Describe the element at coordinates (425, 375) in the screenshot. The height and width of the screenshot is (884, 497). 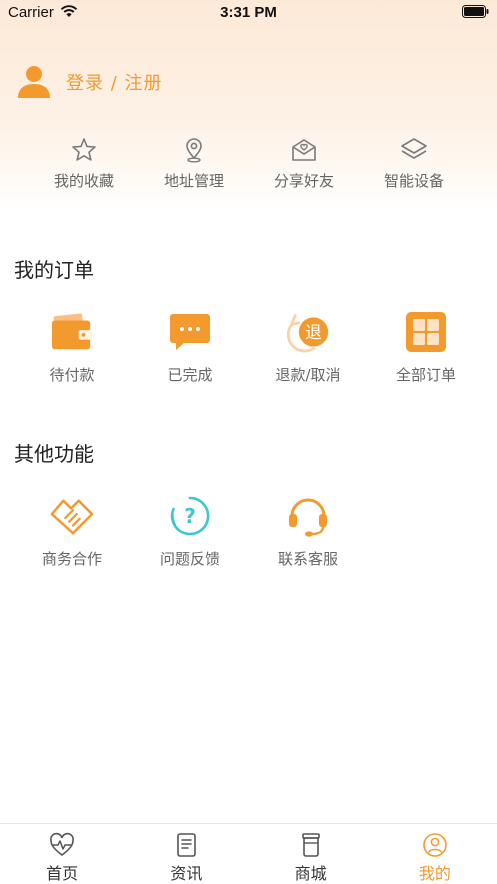
I see `order-item-label: 全部订单` at that location.